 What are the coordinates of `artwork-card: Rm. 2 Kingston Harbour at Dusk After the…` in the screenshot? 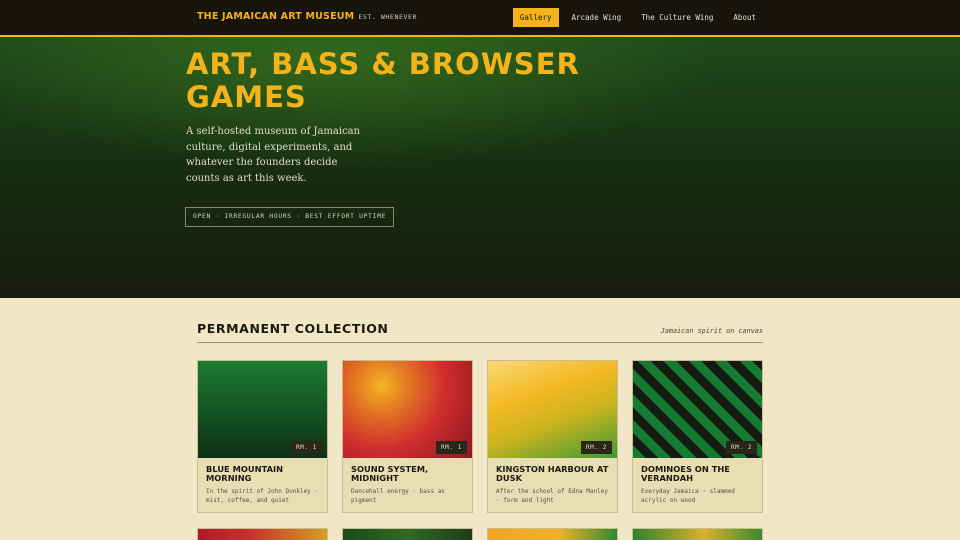 It's located at (552, 436).